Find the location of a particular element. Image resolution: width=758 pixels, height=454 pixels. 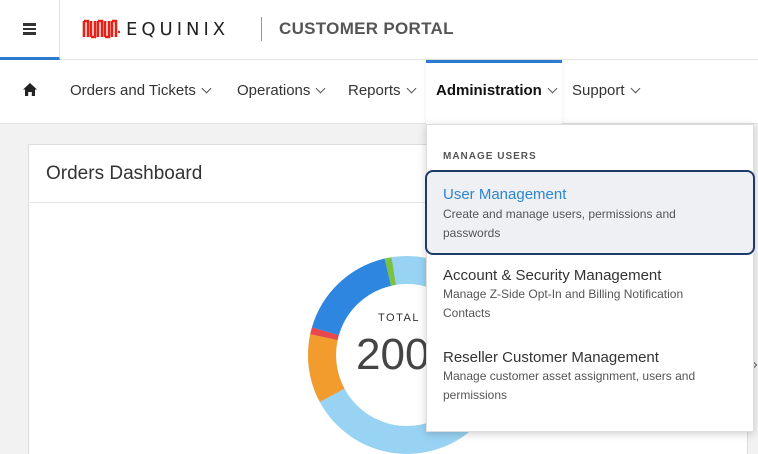

header-divider is located at coordinates (261, 29).